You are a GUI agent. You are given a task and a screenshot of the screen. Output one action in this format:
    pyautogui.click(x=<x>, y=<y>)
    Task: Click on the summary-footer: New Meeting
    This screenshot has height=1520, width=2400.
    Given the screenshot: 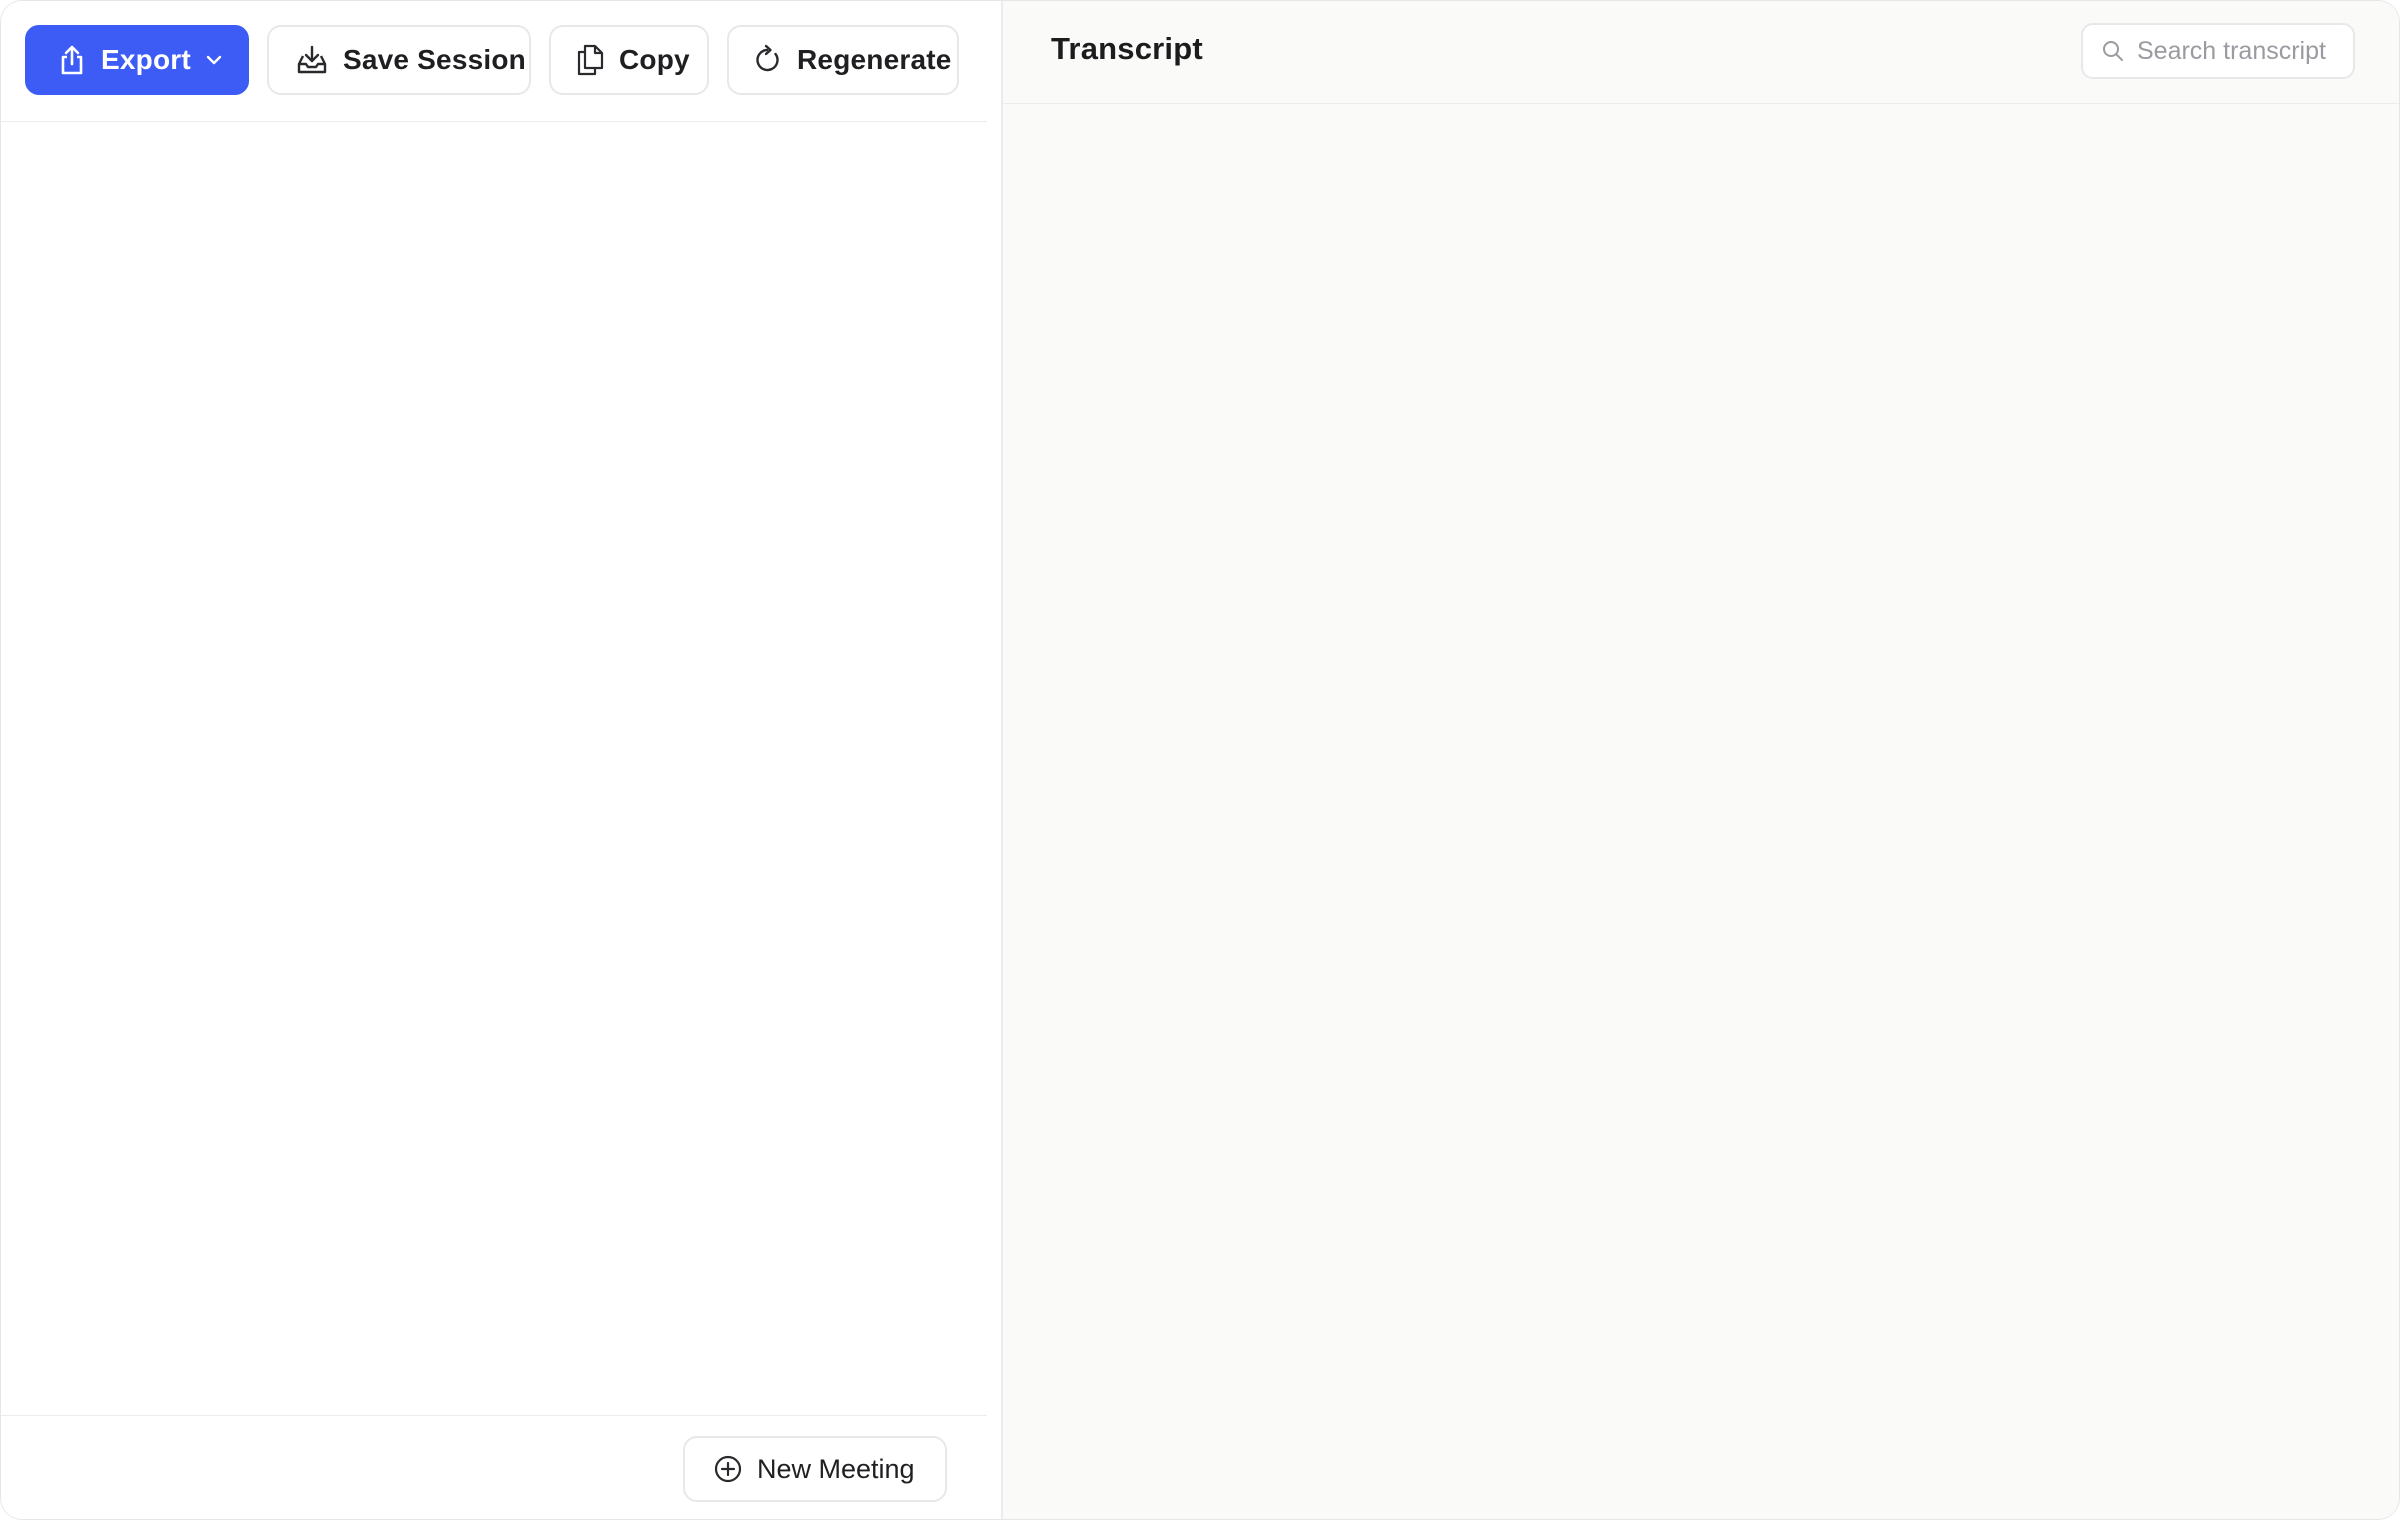 What is the action you would take?
    pyautogui.click(x=494, y=1467)
    